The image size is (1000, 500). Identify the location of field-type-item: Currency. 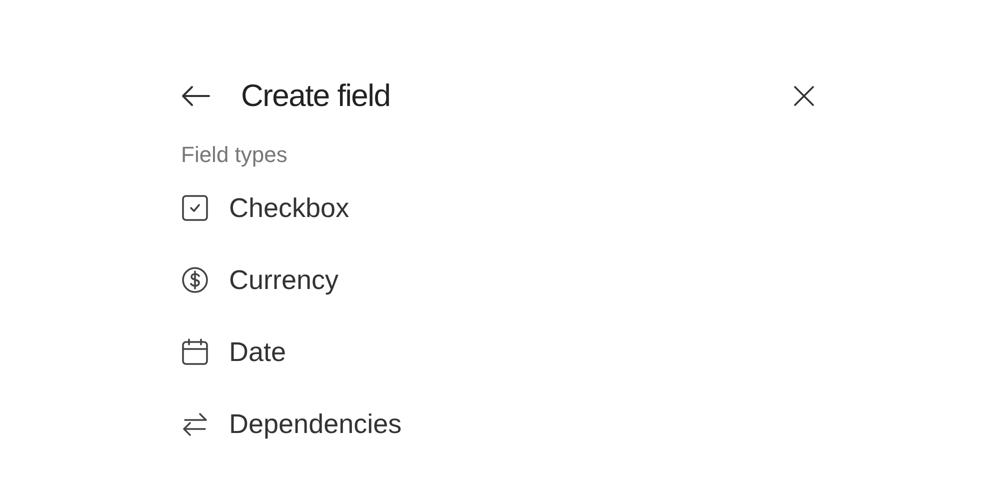
(498, 280).